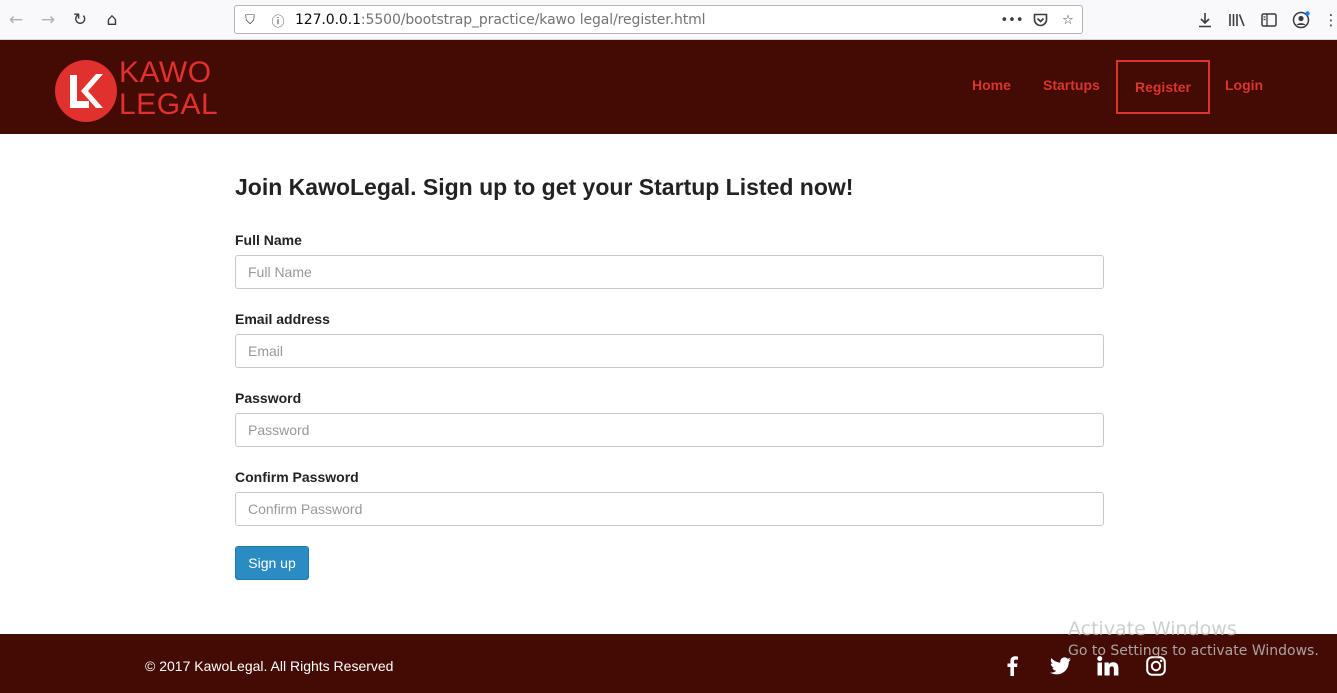 The width and height of the screenshot is (1337, 693). I want to click on more-icon: •••, so click(1012, 20).